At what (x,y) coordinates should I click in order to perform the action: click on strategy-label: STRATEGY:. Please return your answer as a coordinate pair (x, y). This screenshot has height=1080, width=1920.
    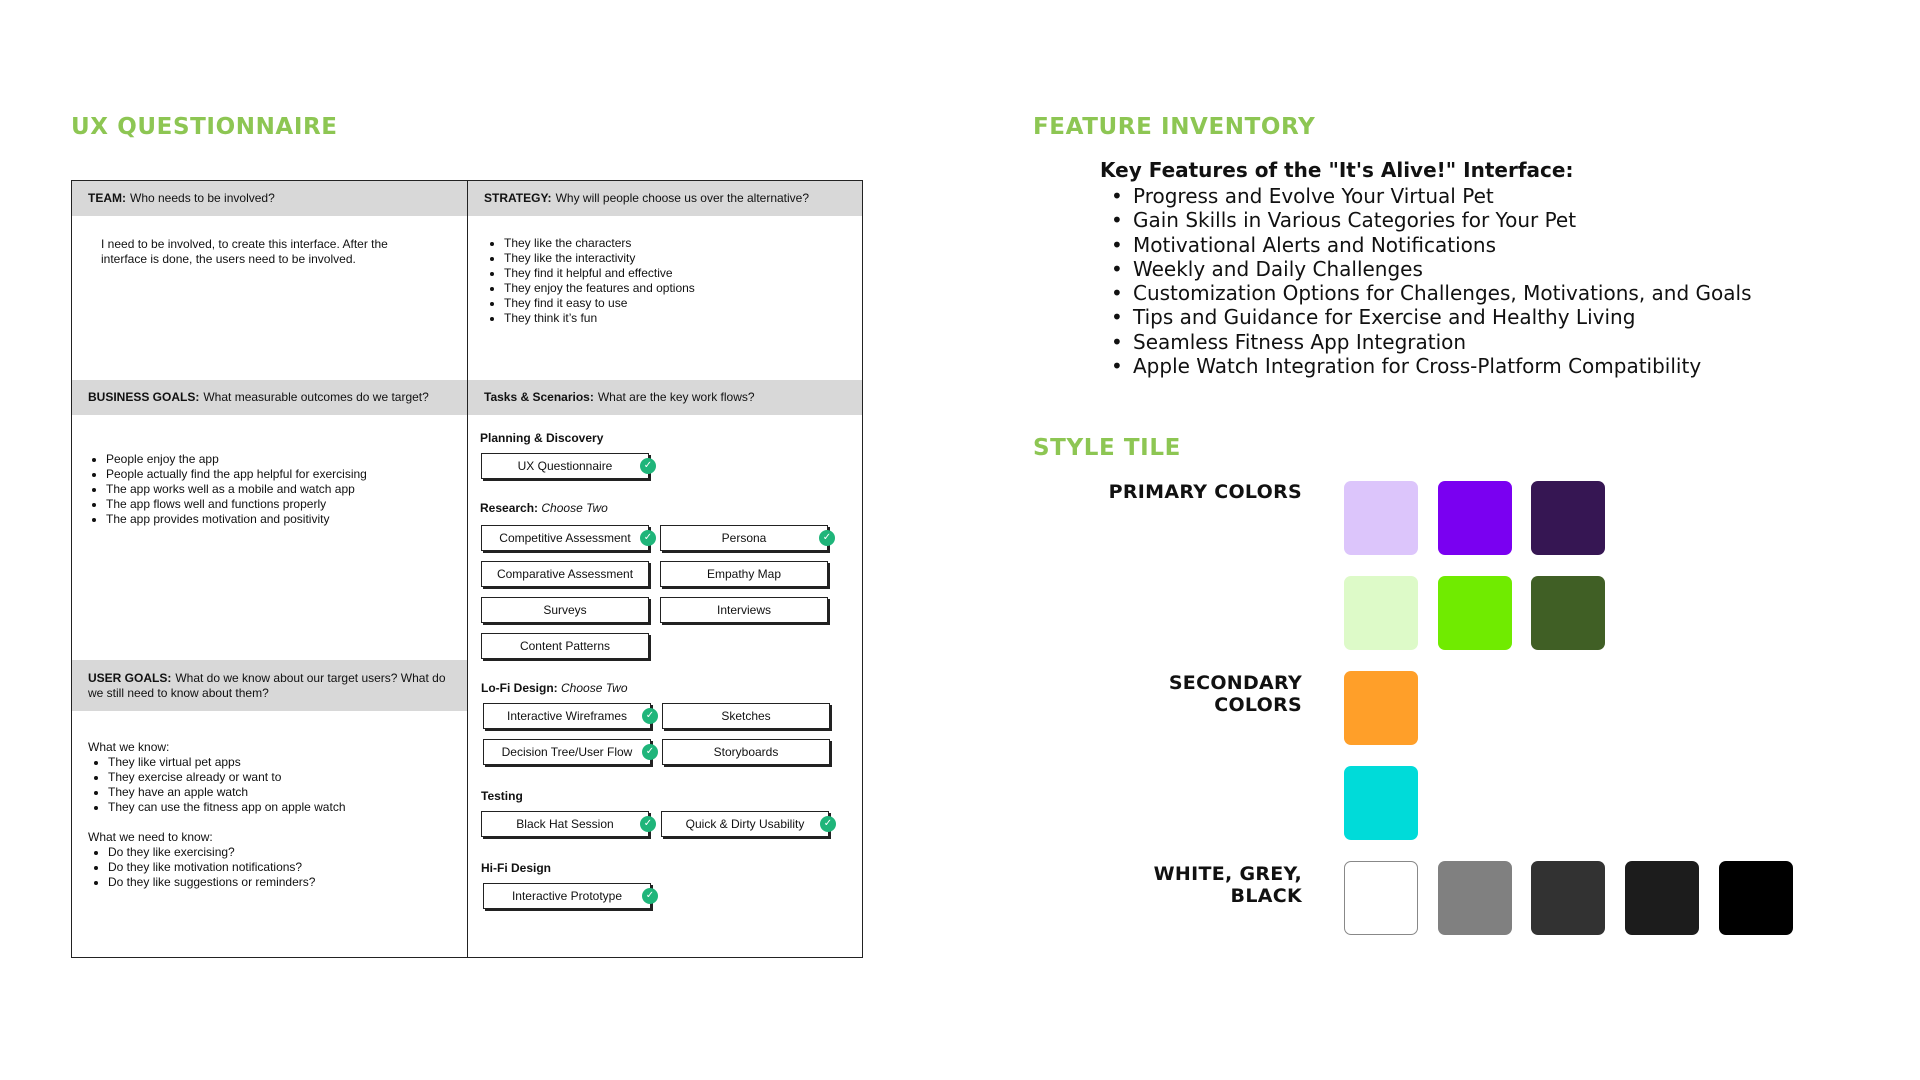
    Looking at the image, I should click on (518, 198).